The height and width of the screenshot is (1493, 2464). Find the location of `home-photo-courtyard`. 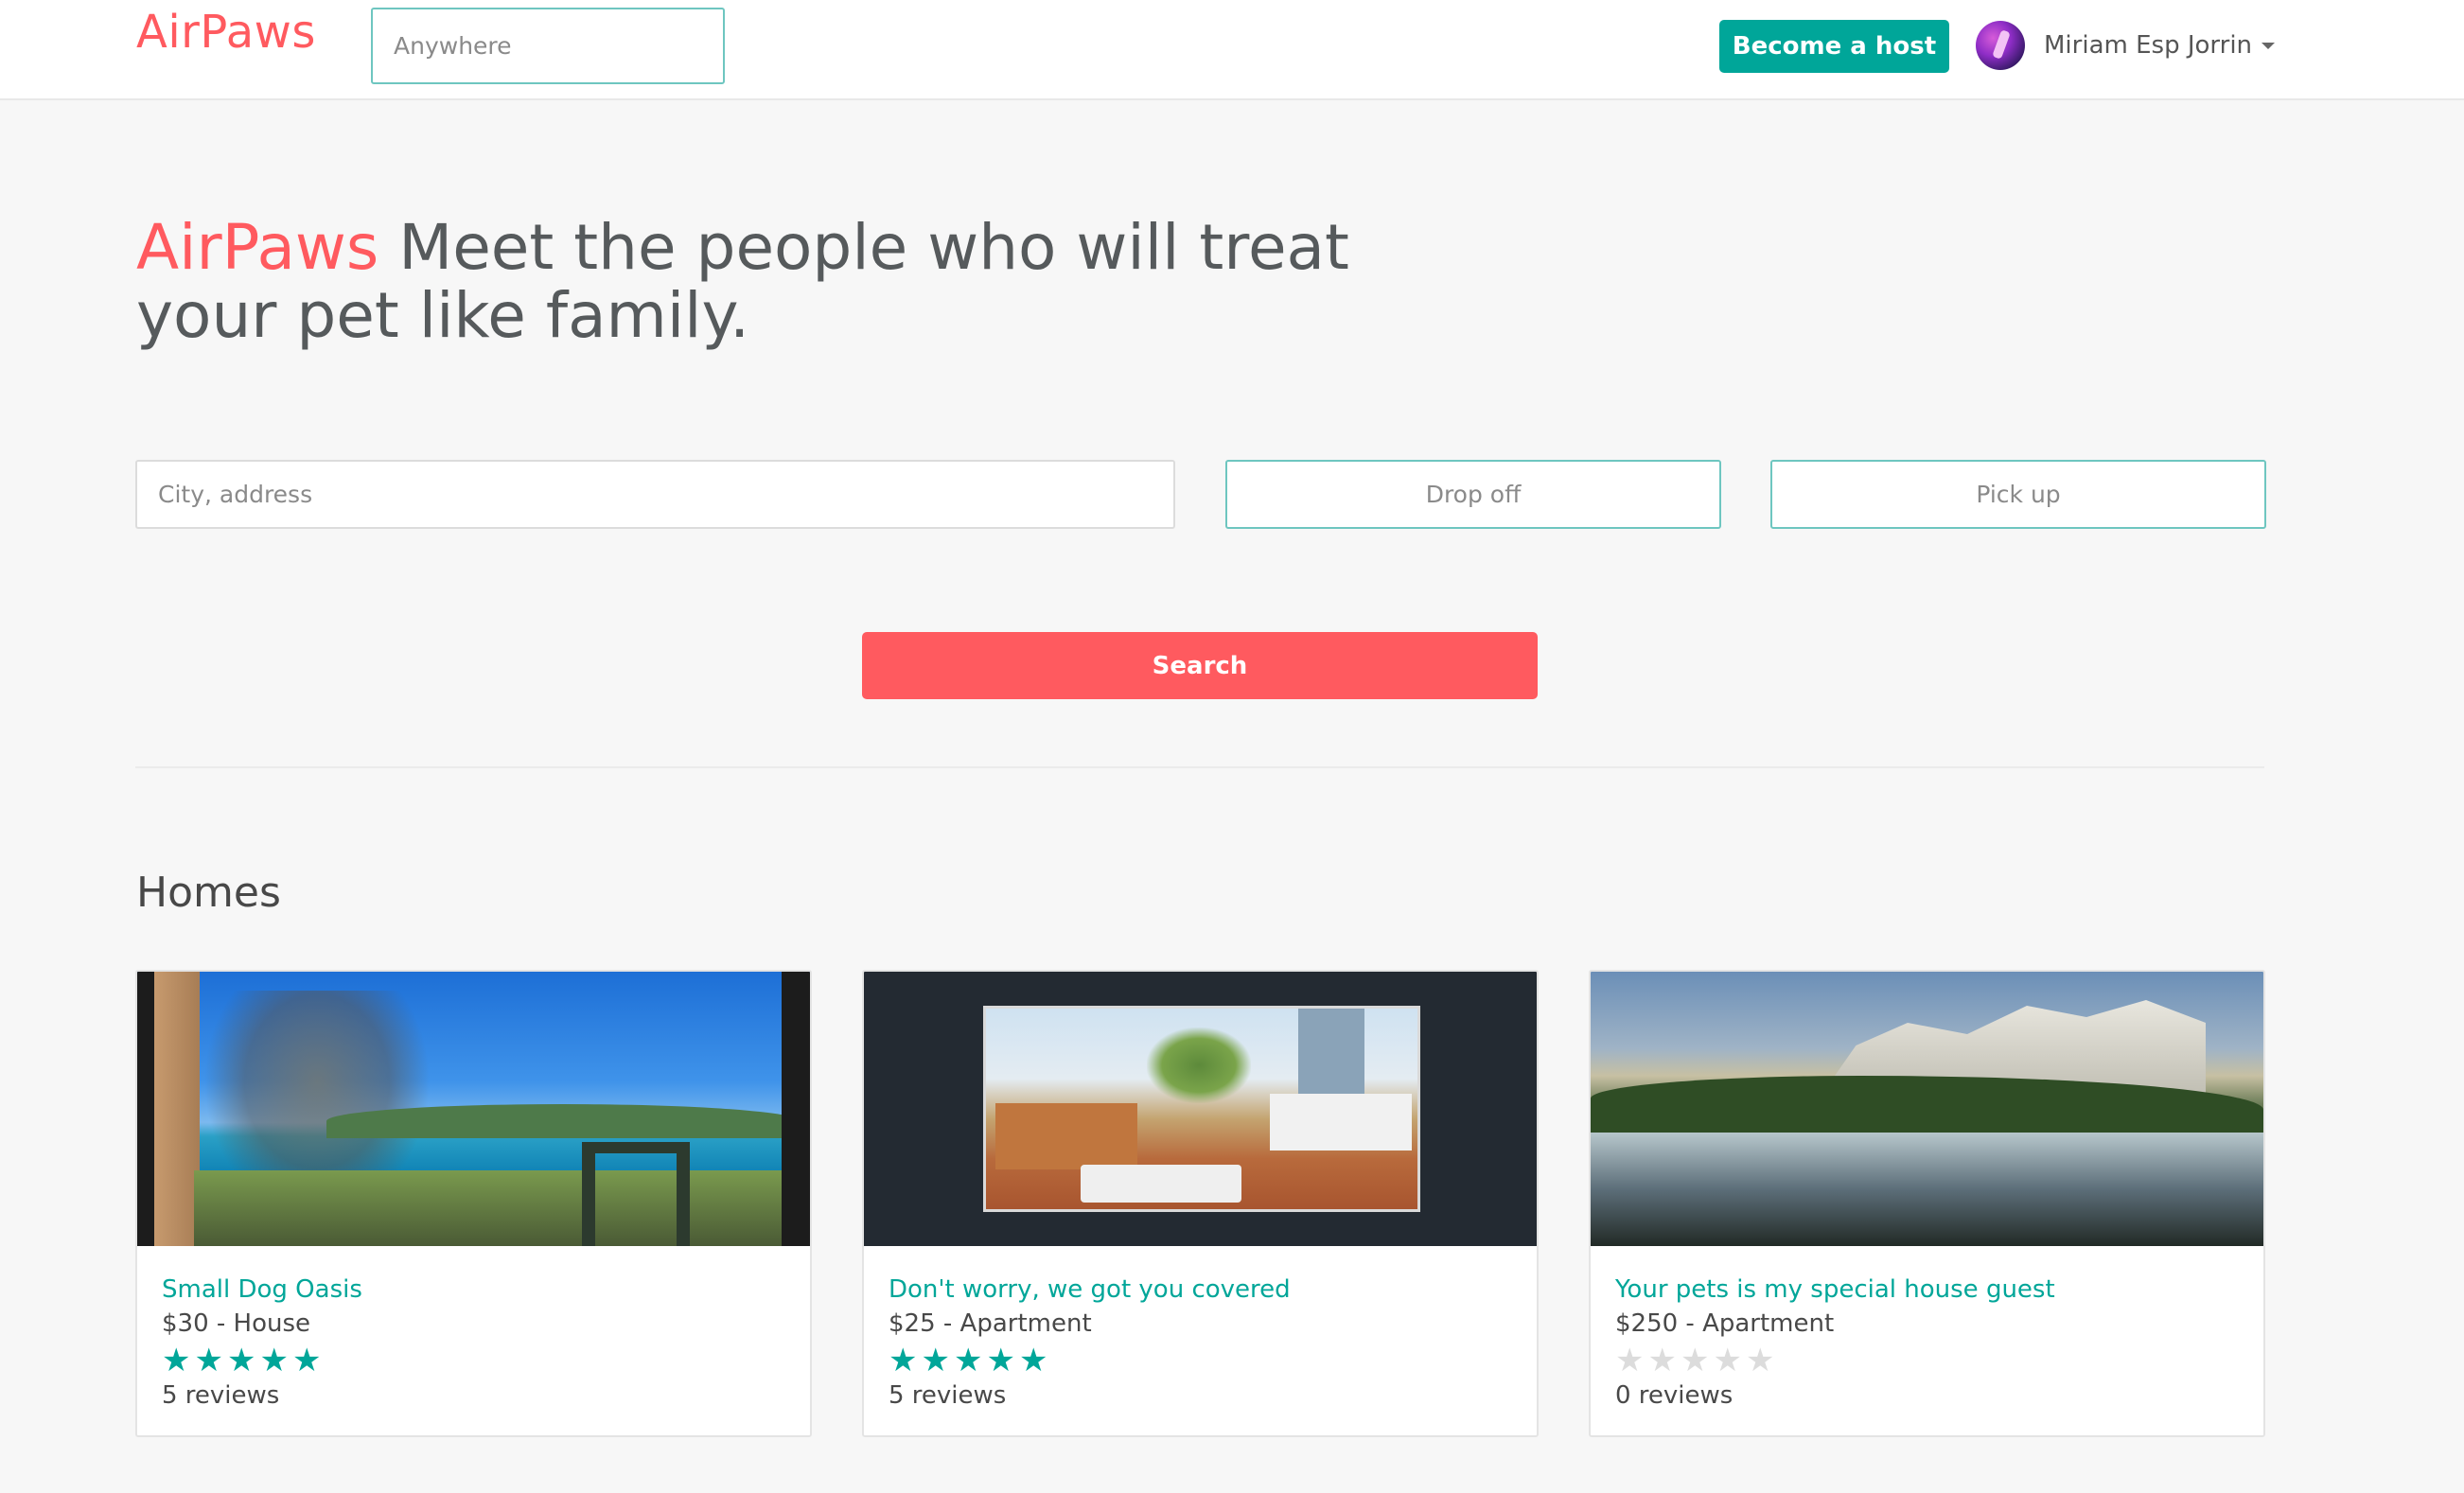

home-photo-courtyard is located at coordinates (1200, 1109).